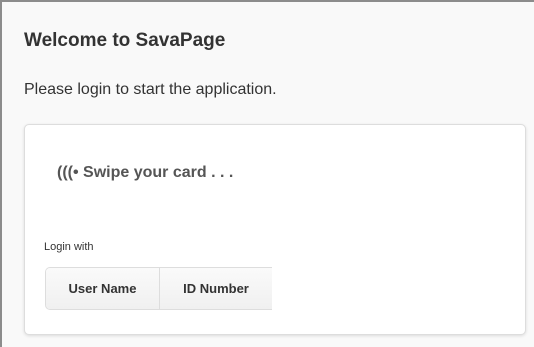  I want to click on login-with-label: Login with, so click(69, 247).